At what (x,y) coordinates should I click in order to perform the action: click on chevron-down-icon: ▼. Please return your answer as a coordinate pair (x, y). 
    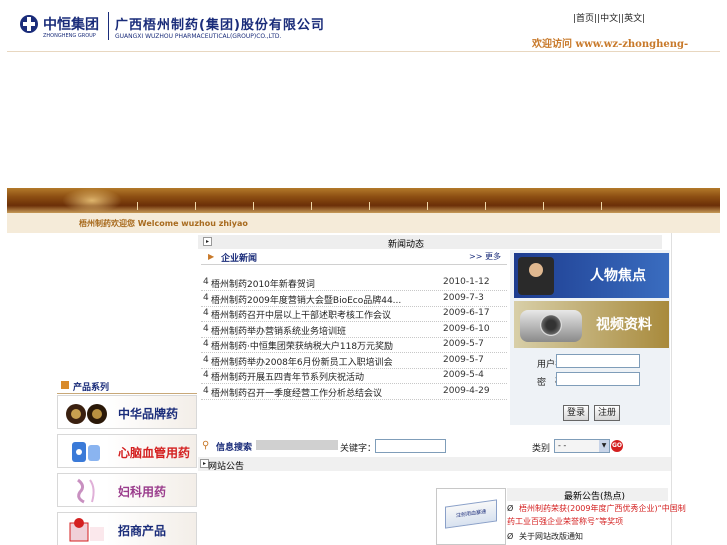
    Looking at the image, I should click on (604, 446).